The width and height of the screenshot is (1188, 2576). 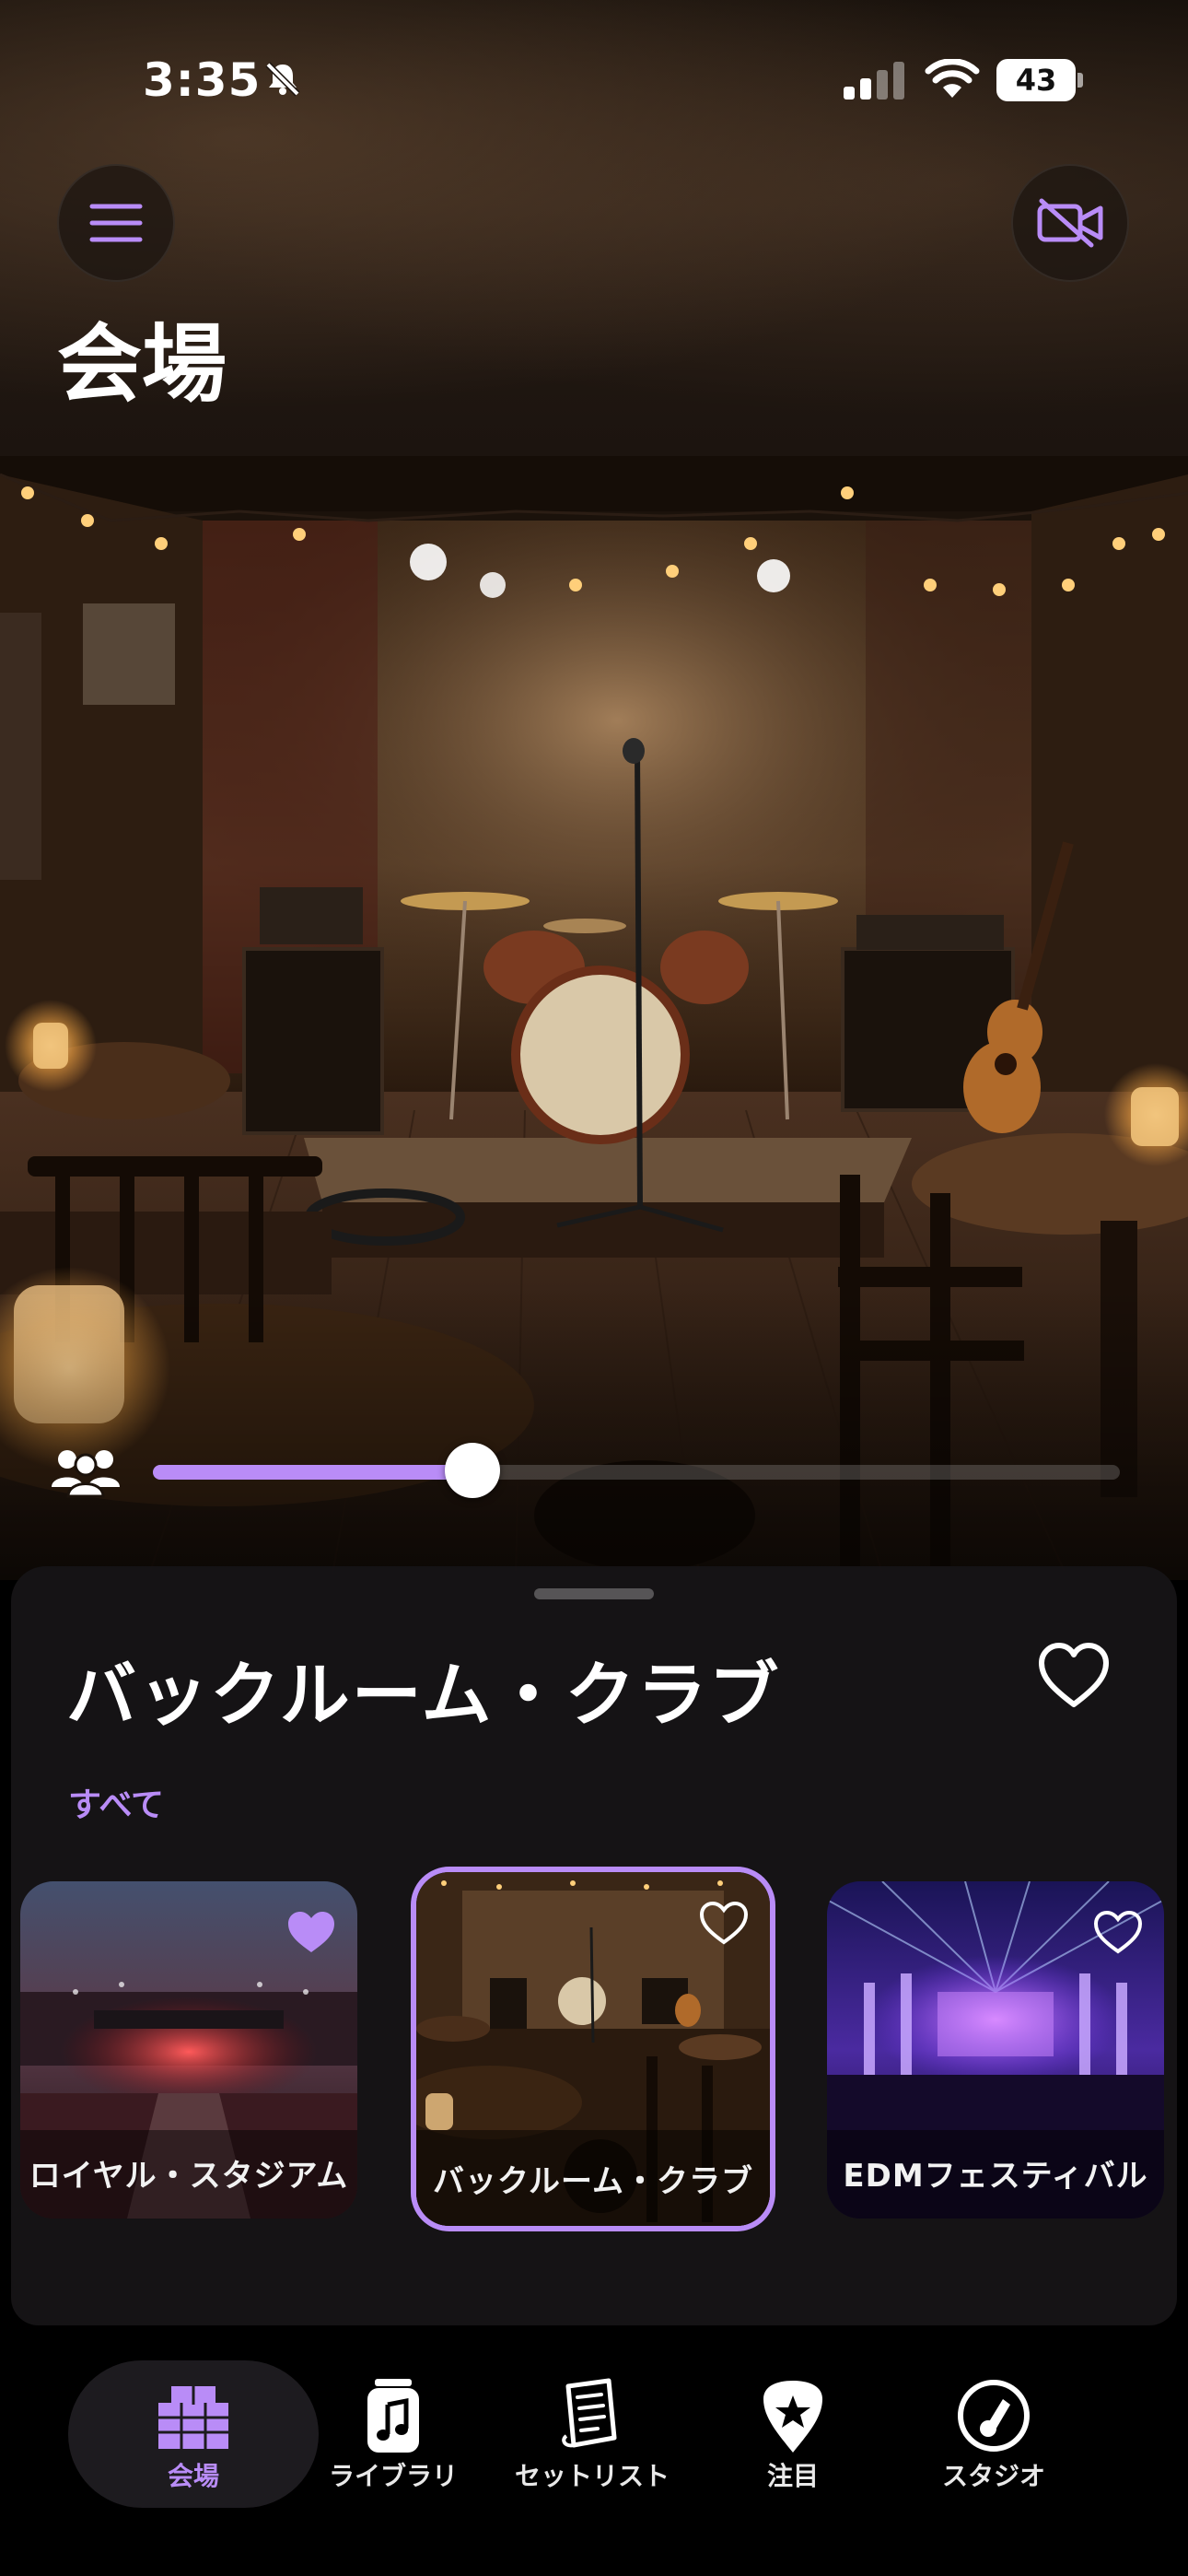 I want to click on filter-all-link: すべて, so click(x=116, y=1802).